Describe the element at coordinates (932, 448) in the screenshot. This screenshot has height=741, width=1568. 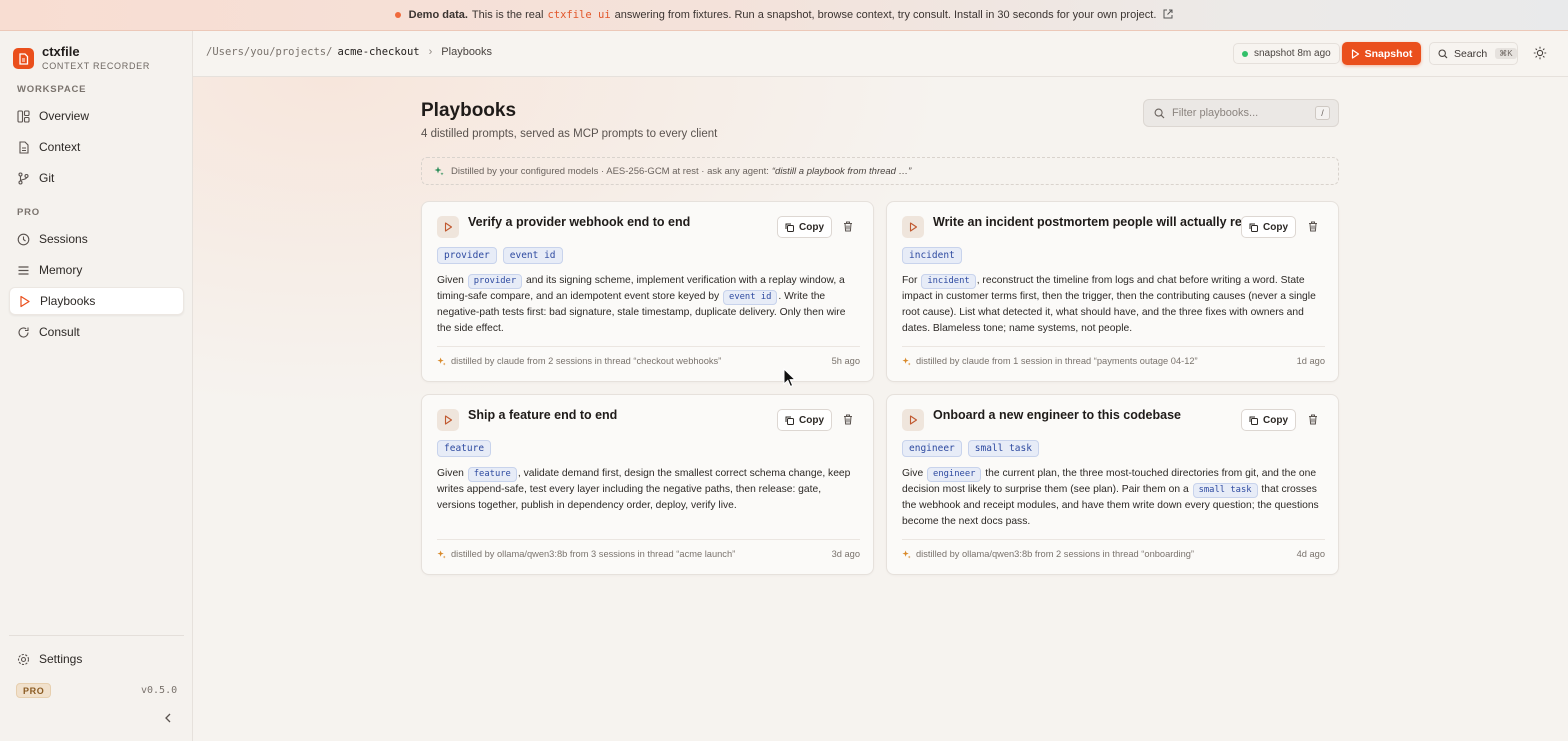
I see `tag: engineer` at that location.